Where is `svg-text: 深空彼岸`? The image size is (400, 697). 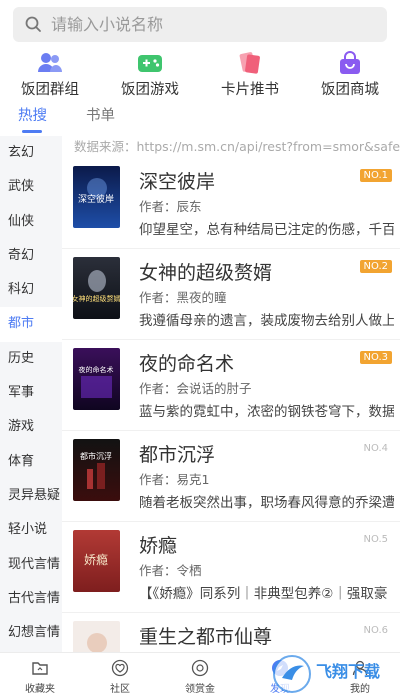 svg-text: 深空彼岸 is located at coordinates (96, 199).